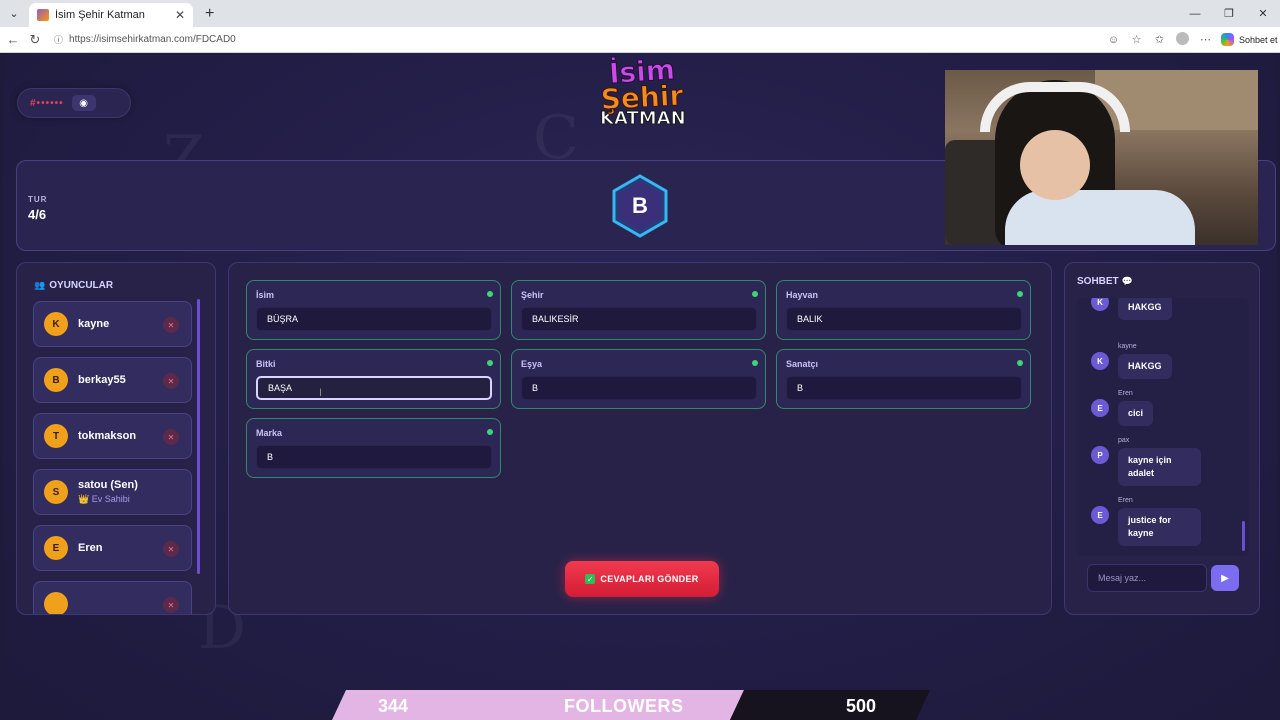  I want to click on answer-card-bitki: Bitki BAŞA I, so click(373, 379).